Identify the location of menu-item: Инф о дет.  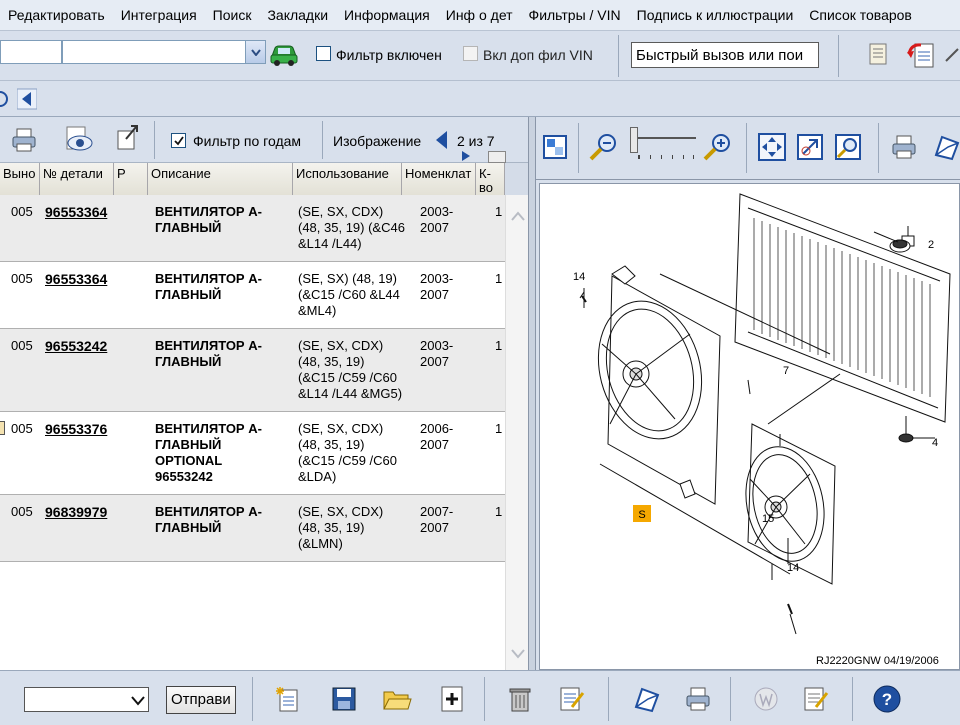
(479, 15).